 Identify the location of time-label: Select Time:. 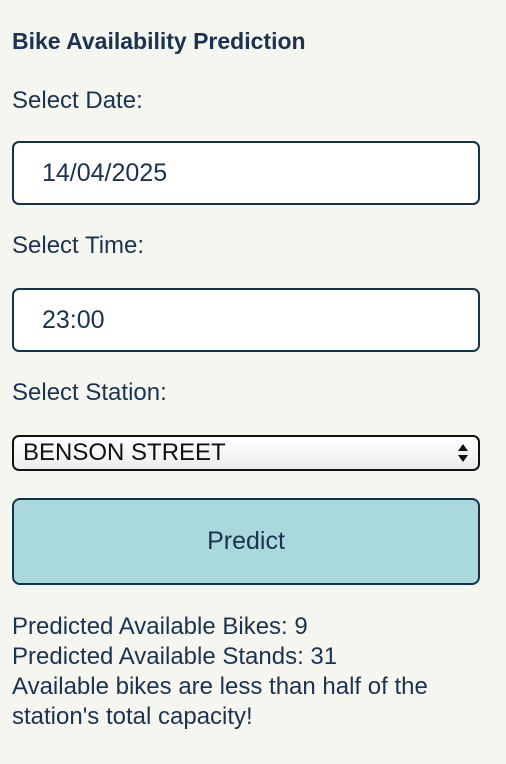
(78, 245).